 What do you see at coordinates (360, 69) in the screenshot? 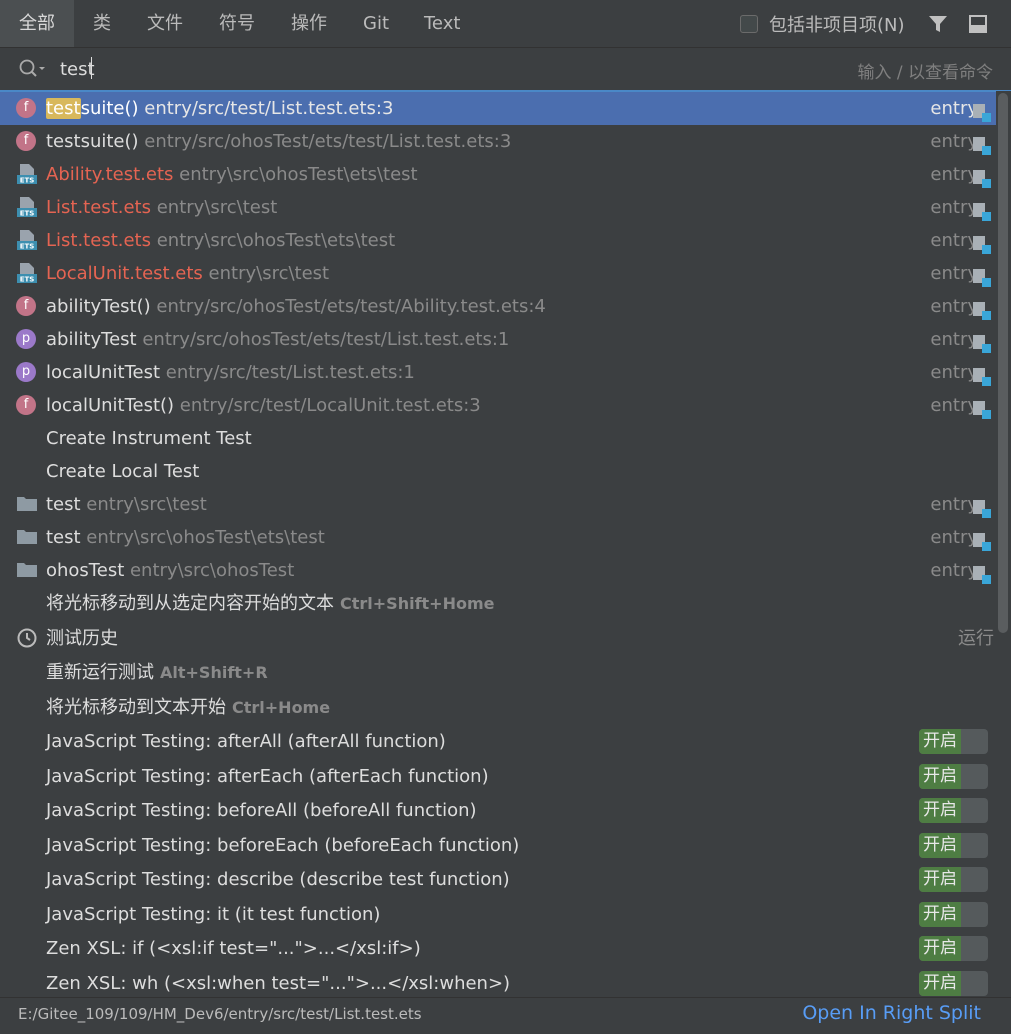
I see `search-input` at bounding box center [360, 69].